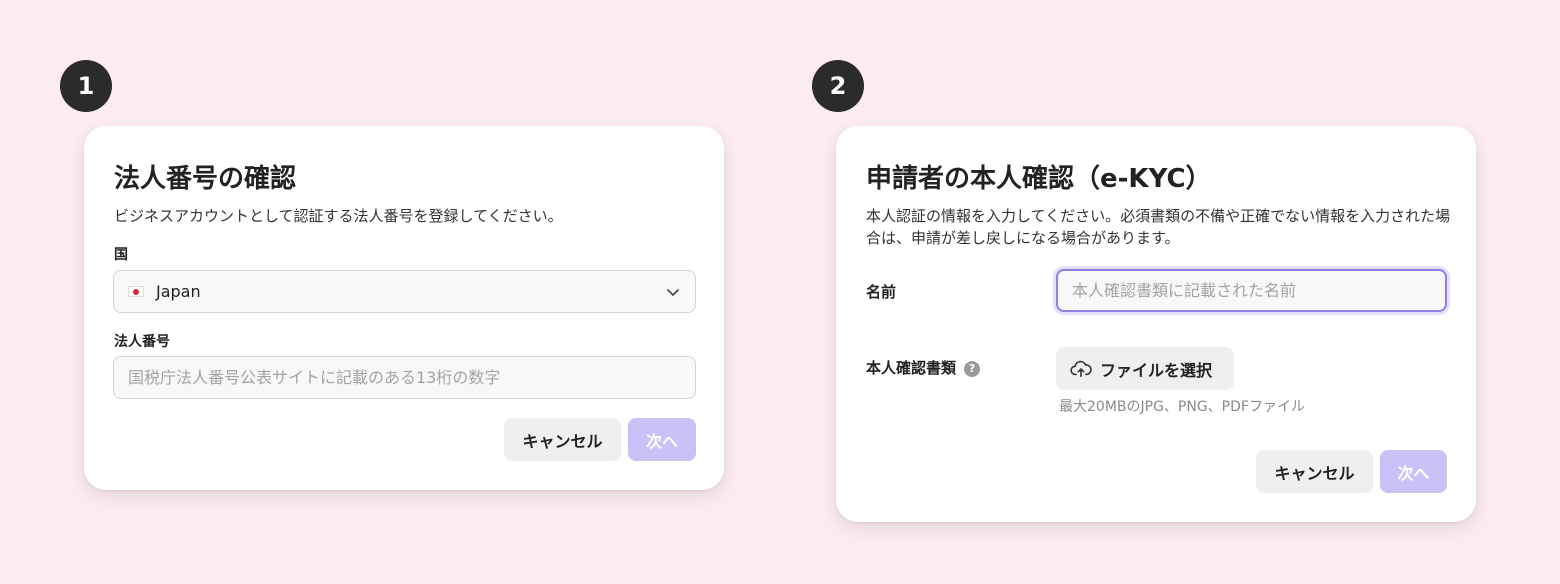 Image resolution: width=1560 pixels, height=584 pixels. Describe the element at coordinates (136, 291) in the screenshot. I see `japan-flag-icon` at that location.